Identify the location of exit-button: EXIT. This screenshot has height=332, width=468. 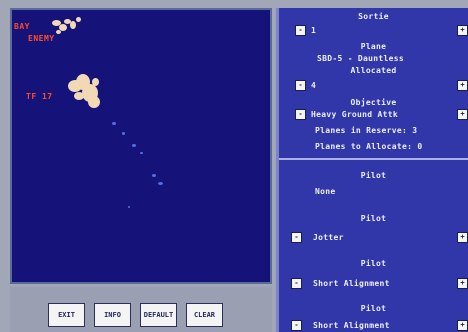
(66, 315).